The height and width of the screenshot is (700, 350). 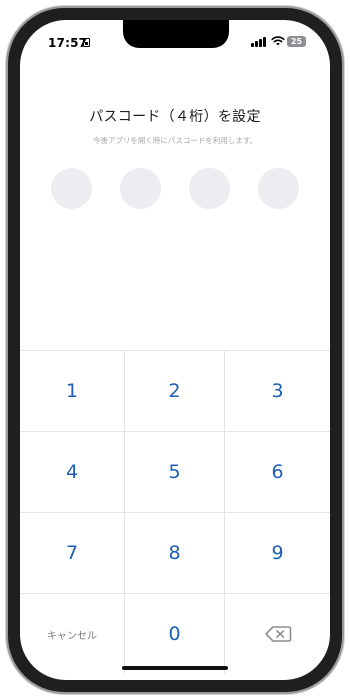 I want to click on keypad-row: 1 2 3, so click(x=175, y=391).